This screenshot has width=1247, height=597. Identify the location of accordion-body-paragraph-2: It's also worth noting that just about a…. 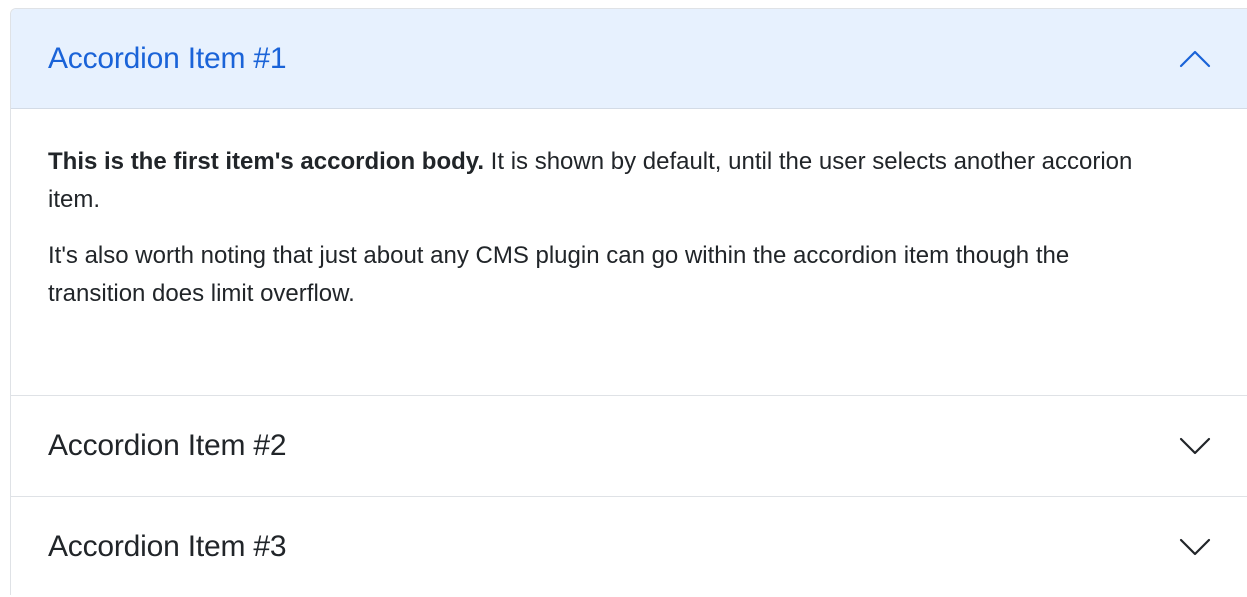
(559, 274).